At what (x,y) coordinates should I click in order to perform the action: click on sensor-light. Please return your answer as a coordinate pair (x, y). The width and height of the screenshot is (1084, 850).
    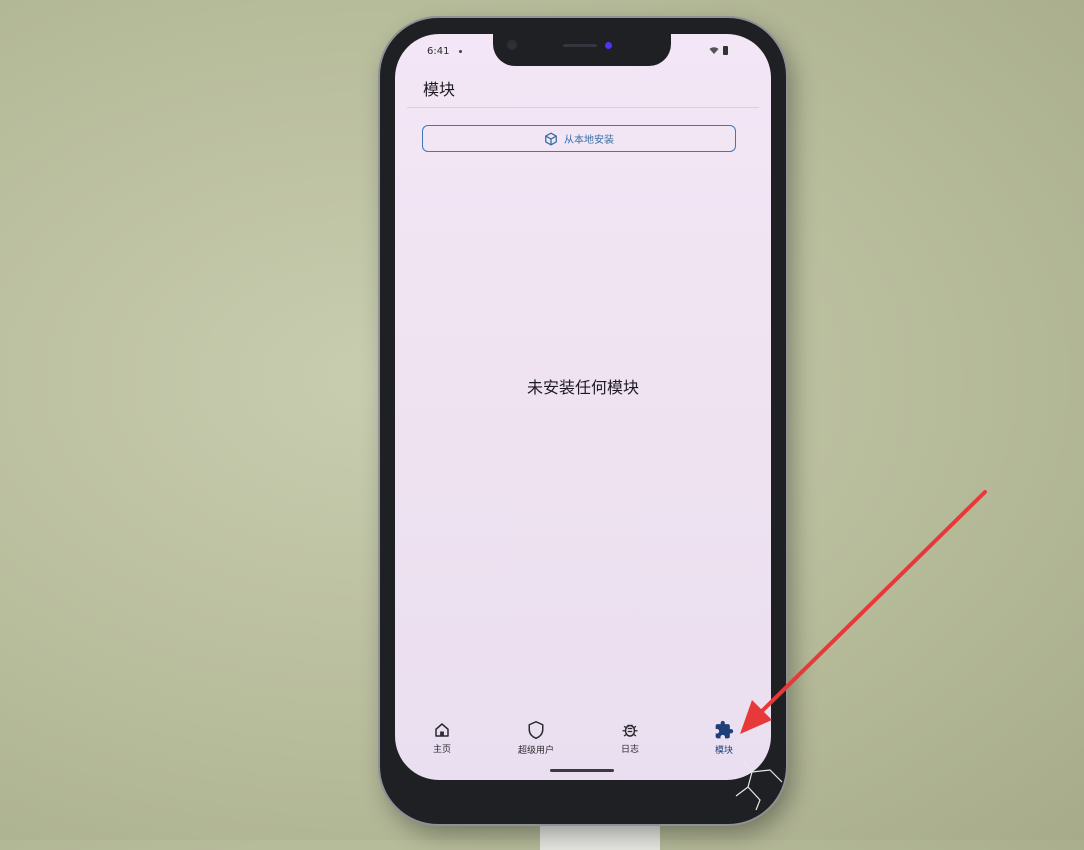
    Looking at the image, I should click on (608, 45).